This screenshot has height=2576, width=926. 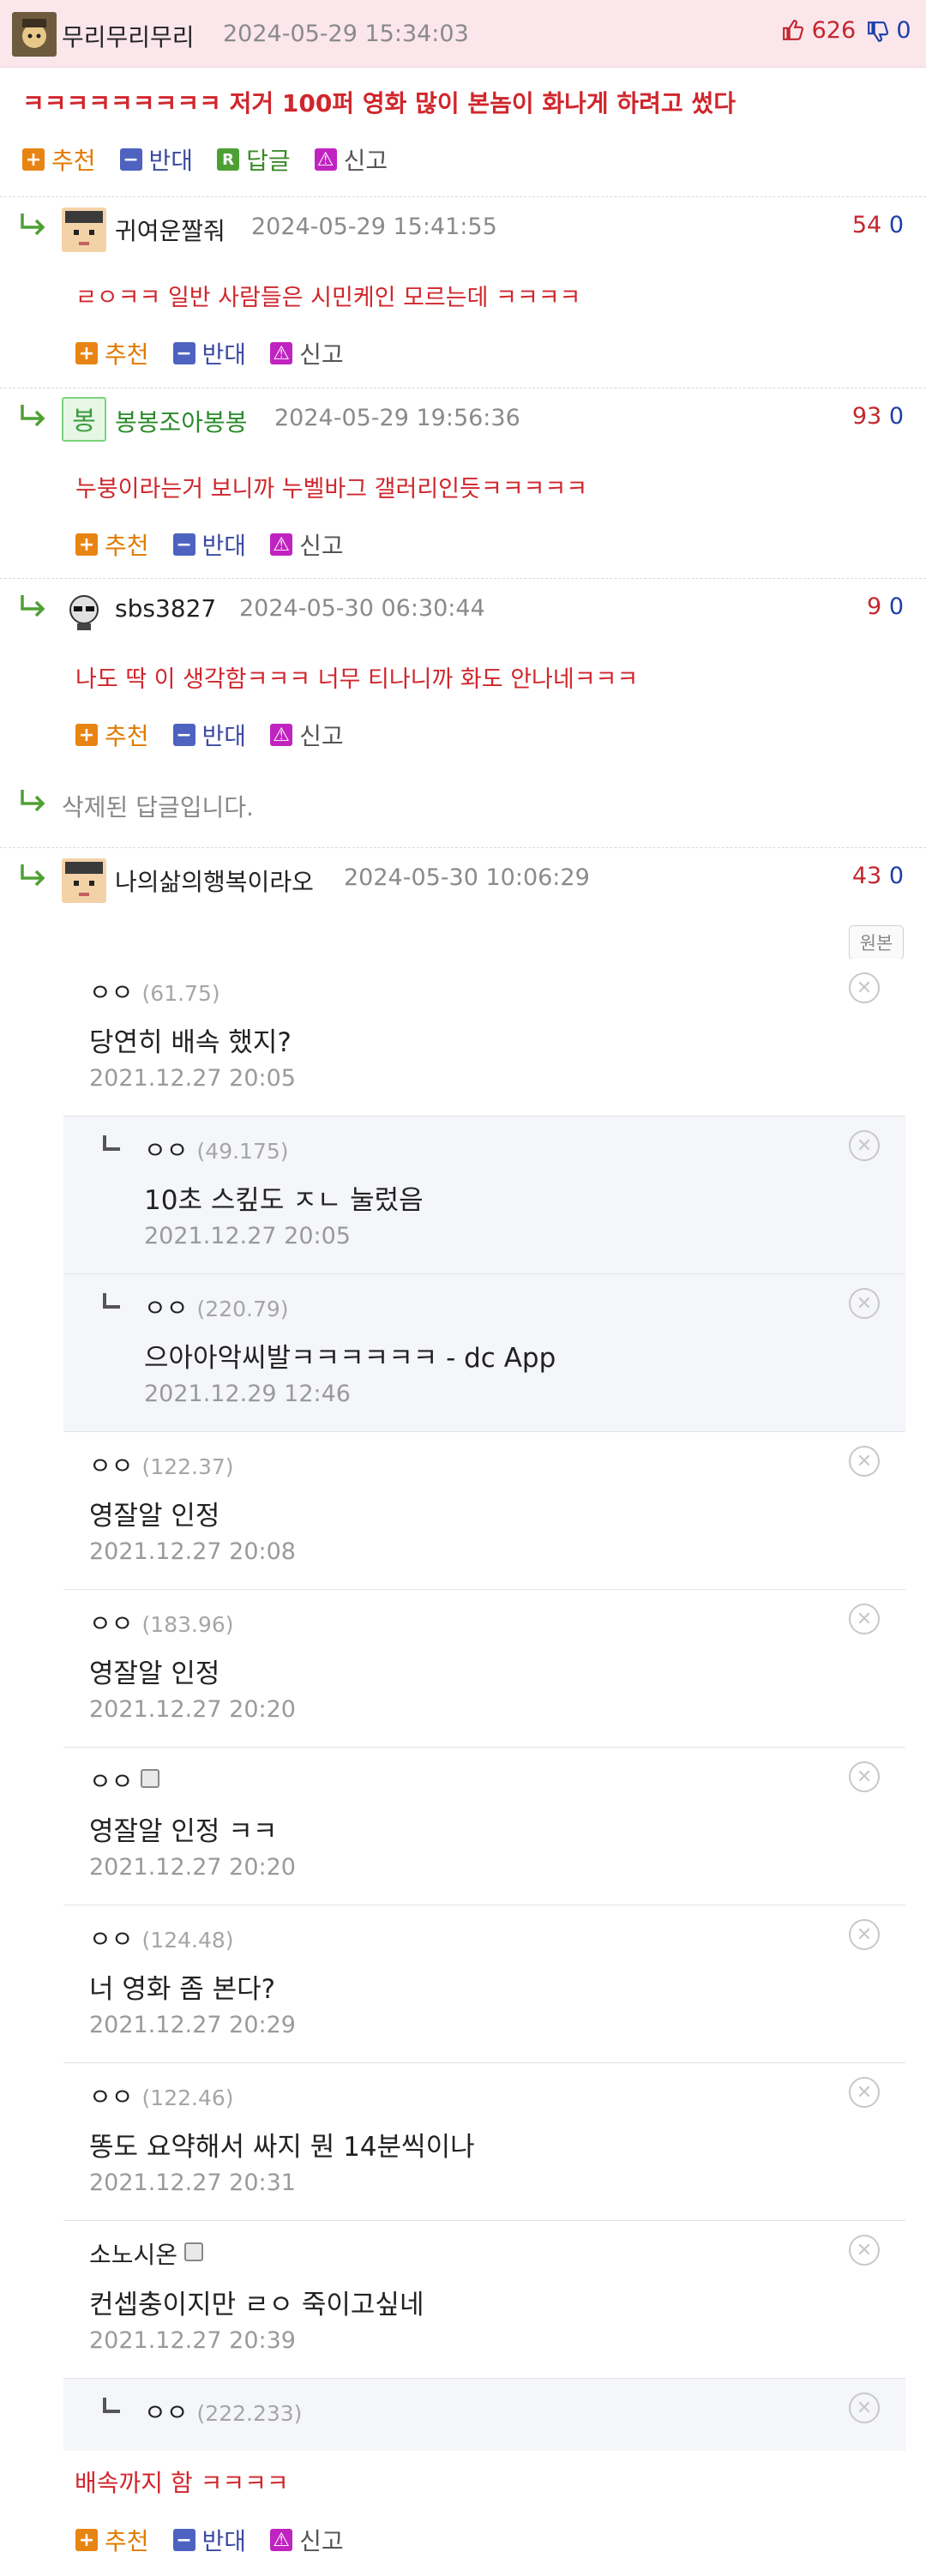 I want to click on embedded-comment: ㅇㅇ (61.75) 당연히 배속 했지? 2021.12.27 20:05 ✕, so click(x=484, y=1037).